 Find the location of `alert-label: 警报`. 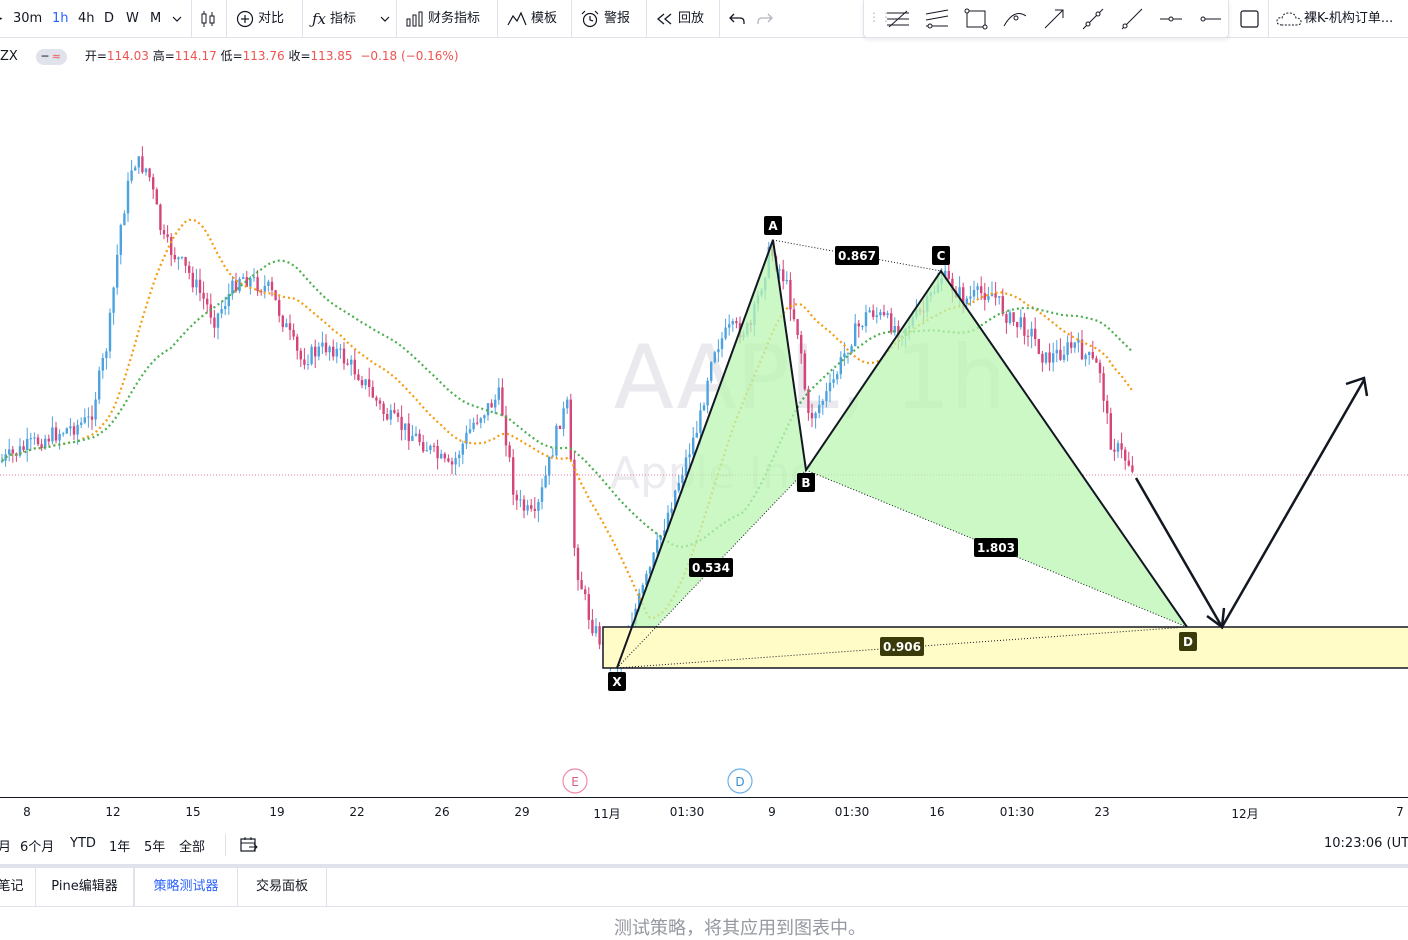

alert-label: 警报 is located at coordinates (617, 18).